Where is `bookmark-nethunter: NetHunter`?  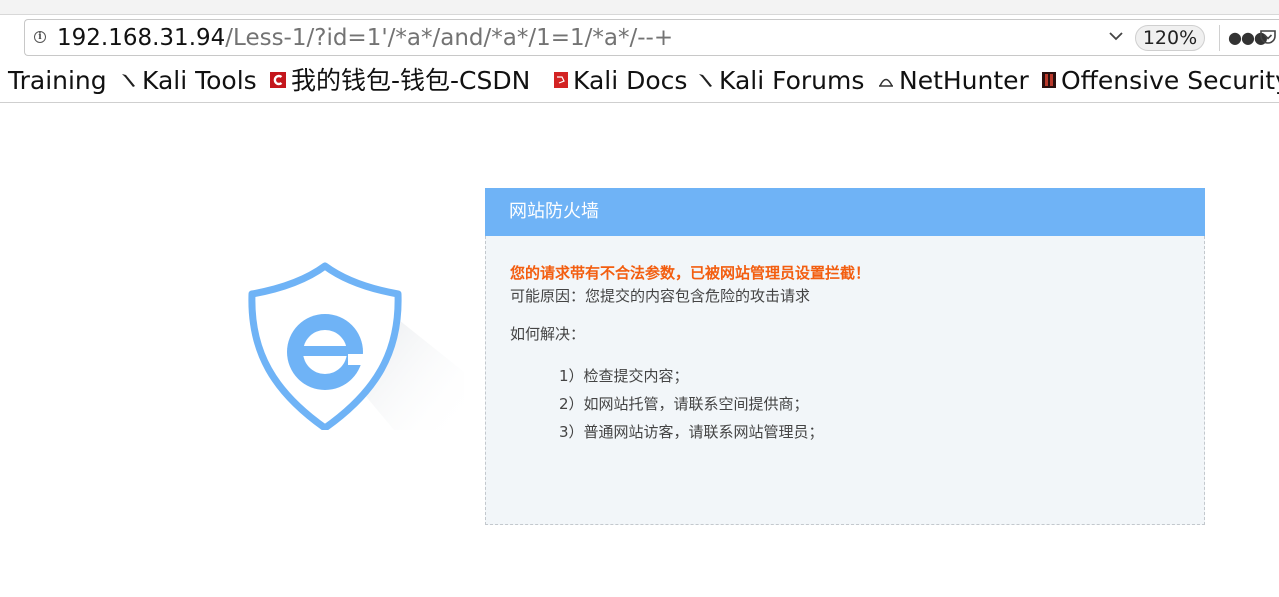
bookmark-nethunter: NetHunter is located at coordinates (953, 81).